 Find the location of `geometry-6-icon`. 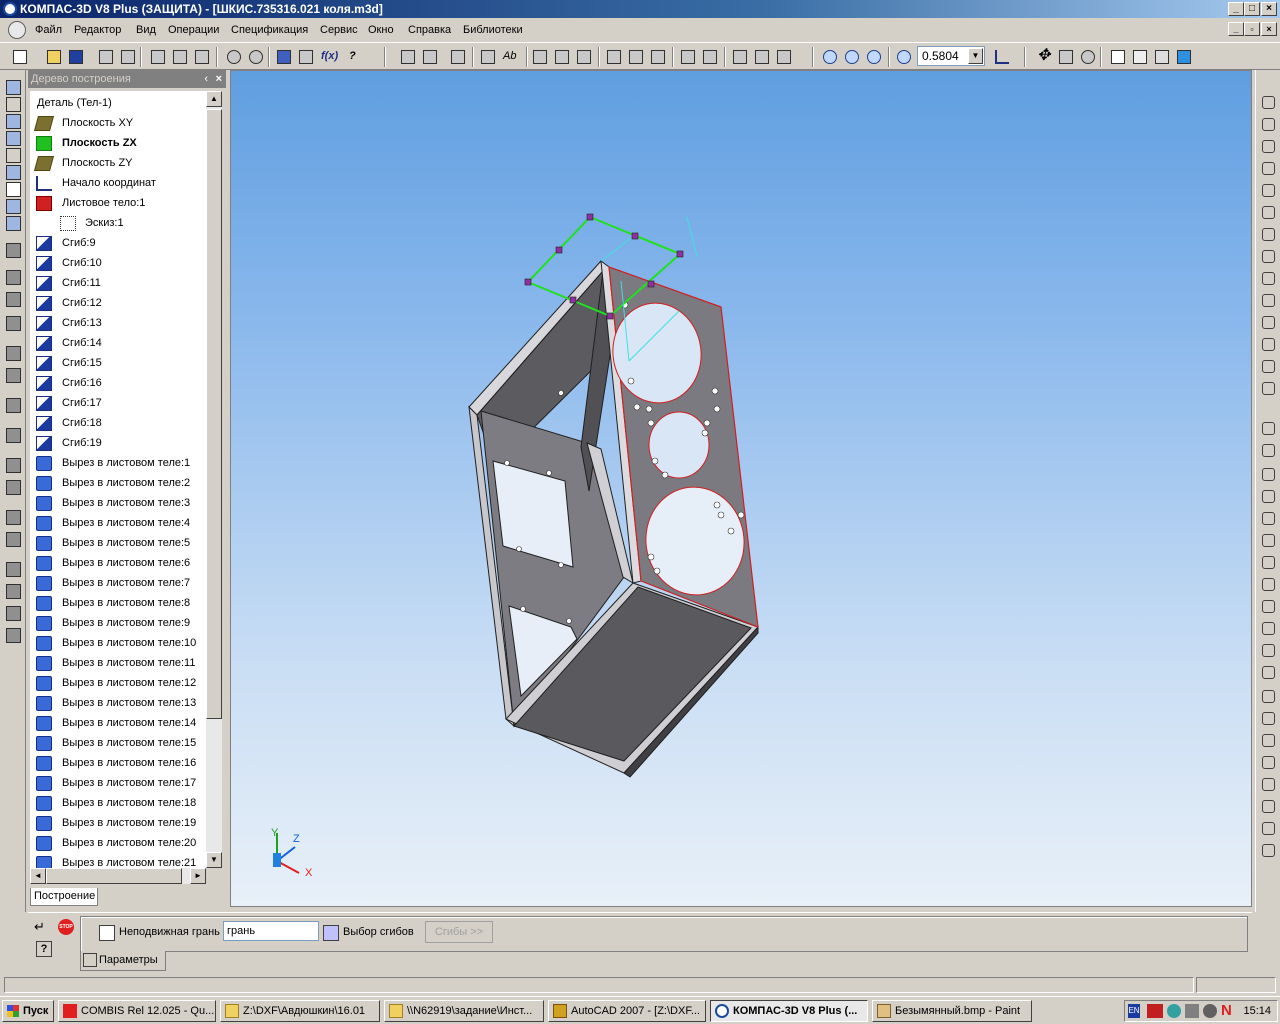

geometry-6-icon is located at coordinates (1268, 212).